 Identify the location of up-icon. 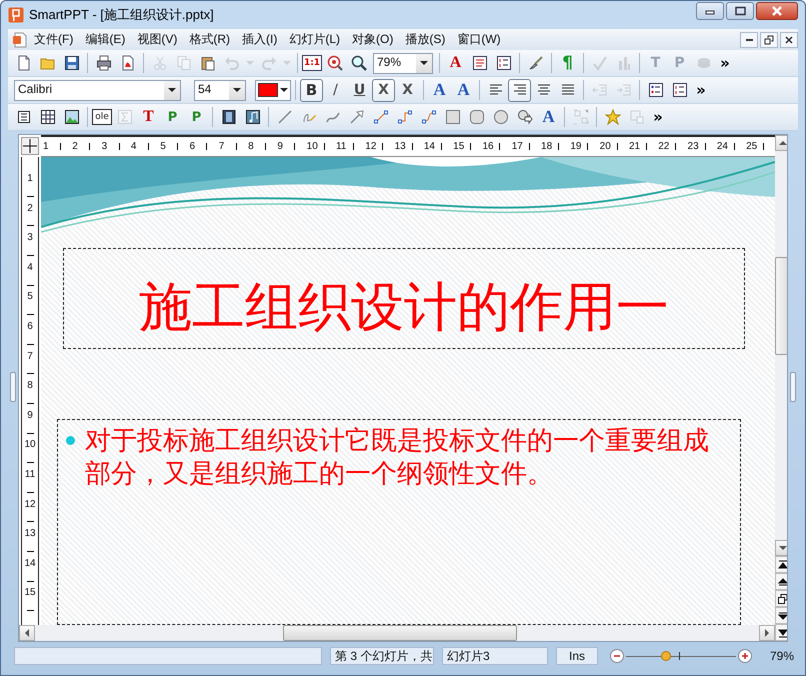
(782, 582).